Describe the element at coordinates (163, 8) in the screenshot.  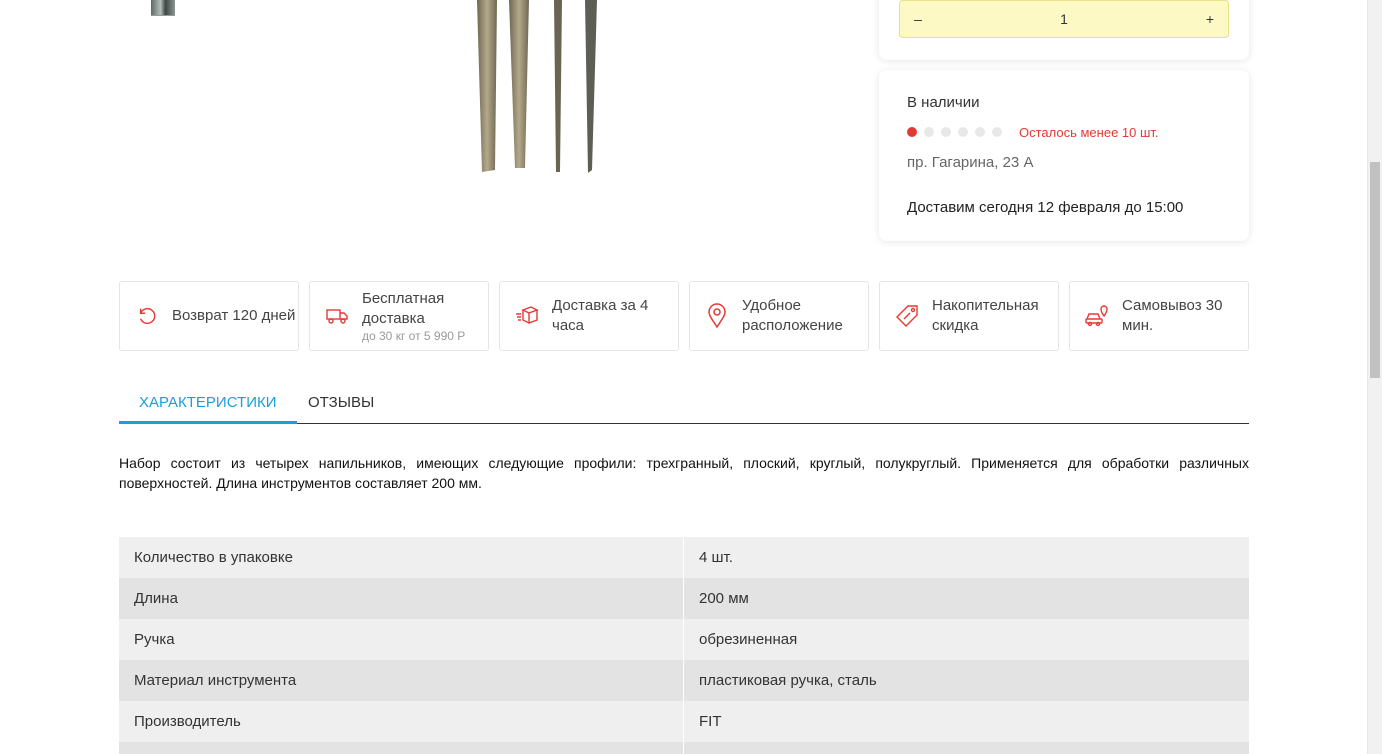
I see `product-thumbnail` at that location.